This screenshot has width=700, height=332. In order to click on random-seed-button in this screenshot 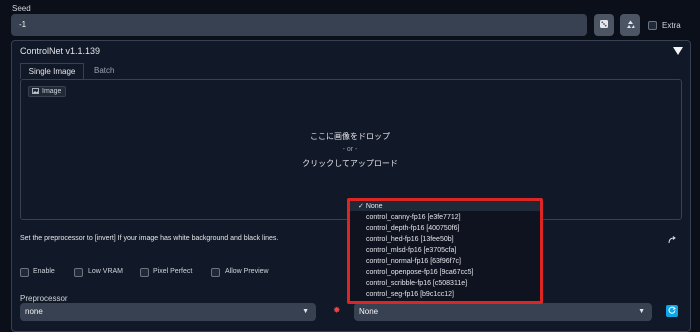, I will do `click(604, 25)`.